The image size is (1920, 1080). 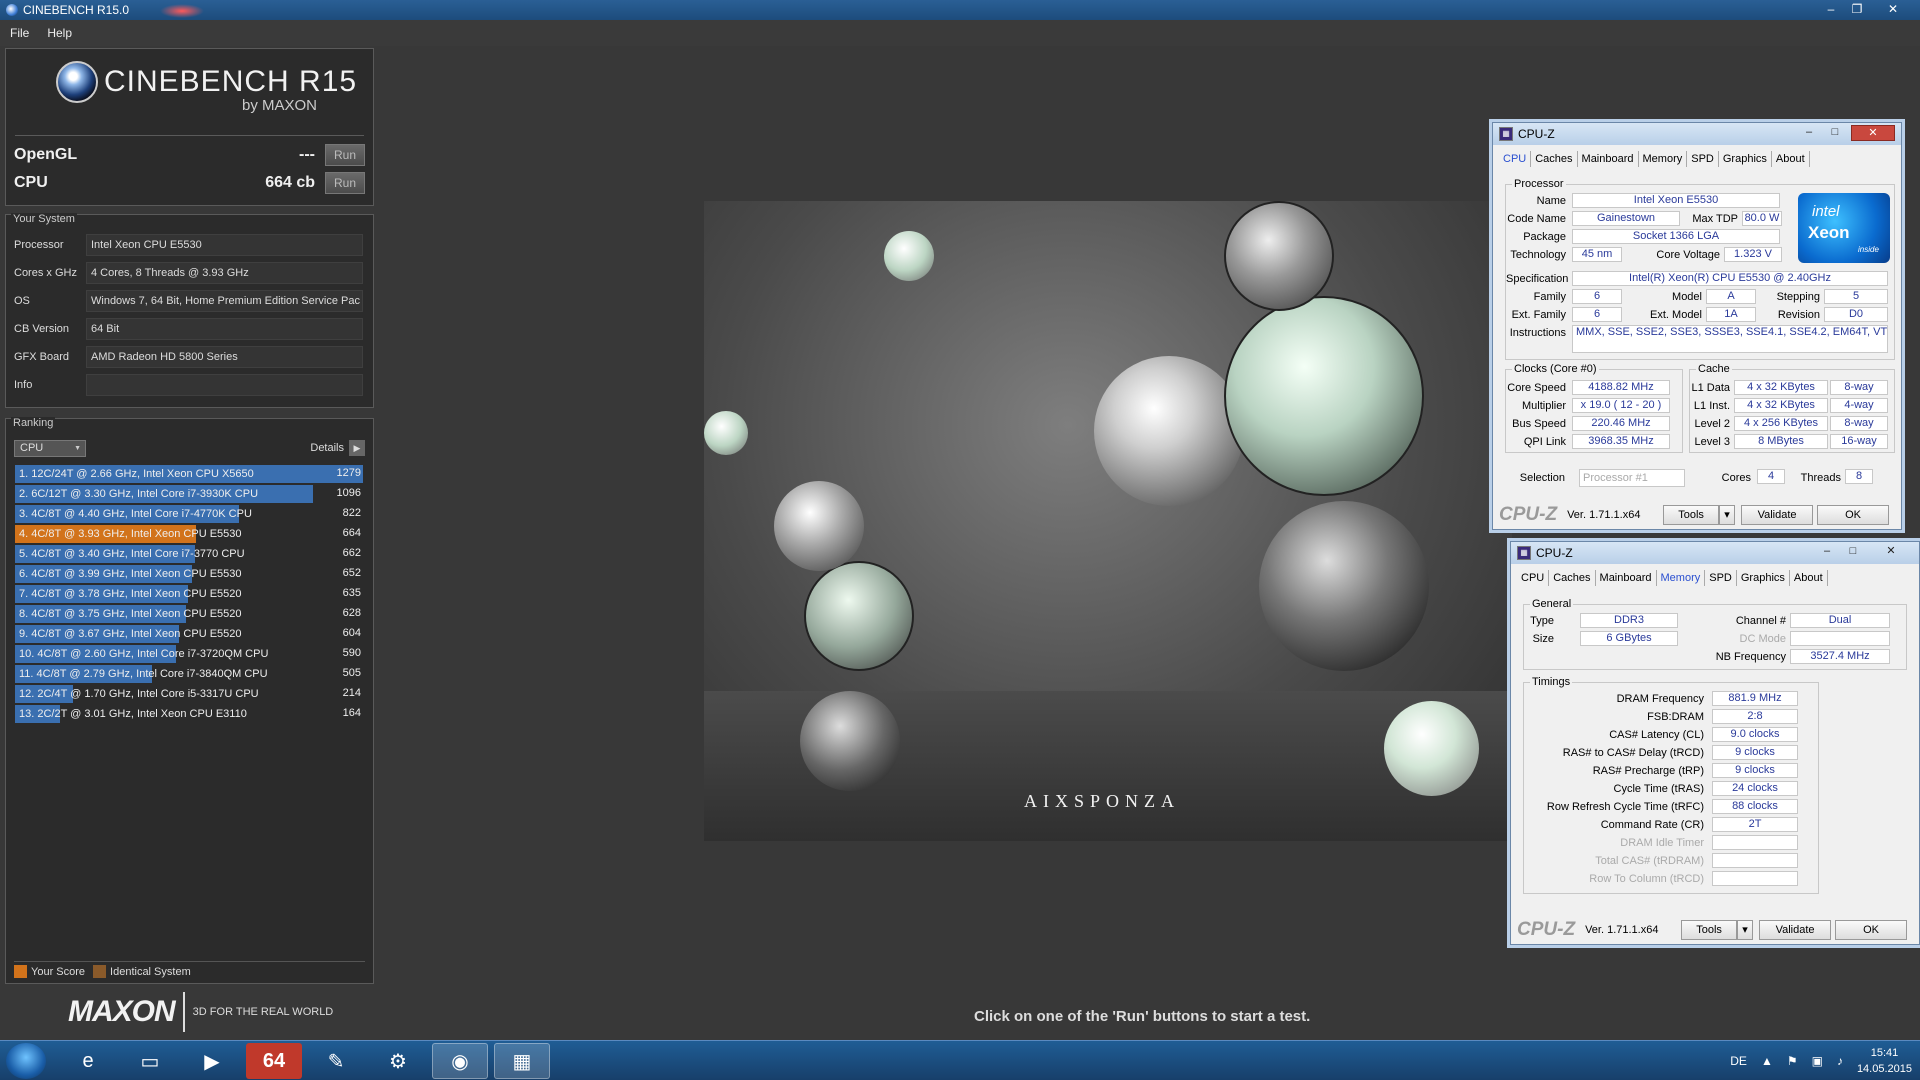 I want to click on threads-value: 8, so click(x=1859, y=476).